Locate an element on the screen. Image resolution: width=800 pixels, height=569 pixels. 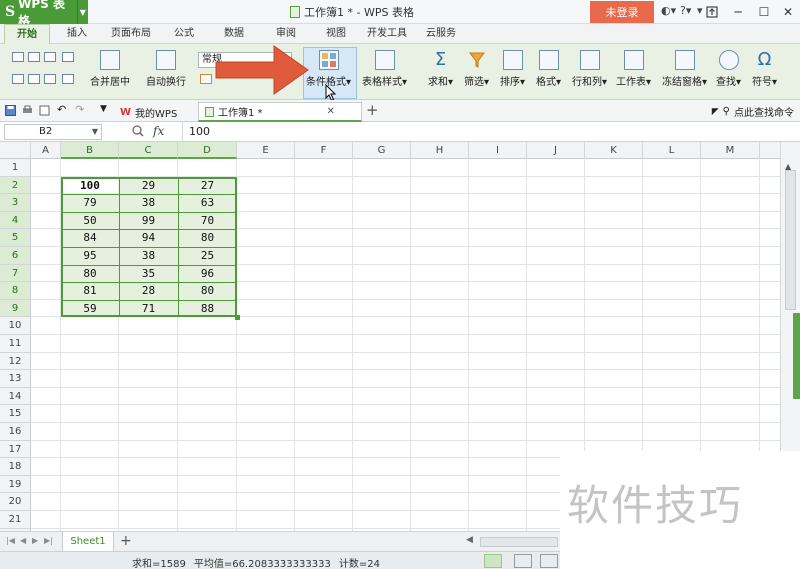
row-header-6: 6 is located at coordinates (15, 256).